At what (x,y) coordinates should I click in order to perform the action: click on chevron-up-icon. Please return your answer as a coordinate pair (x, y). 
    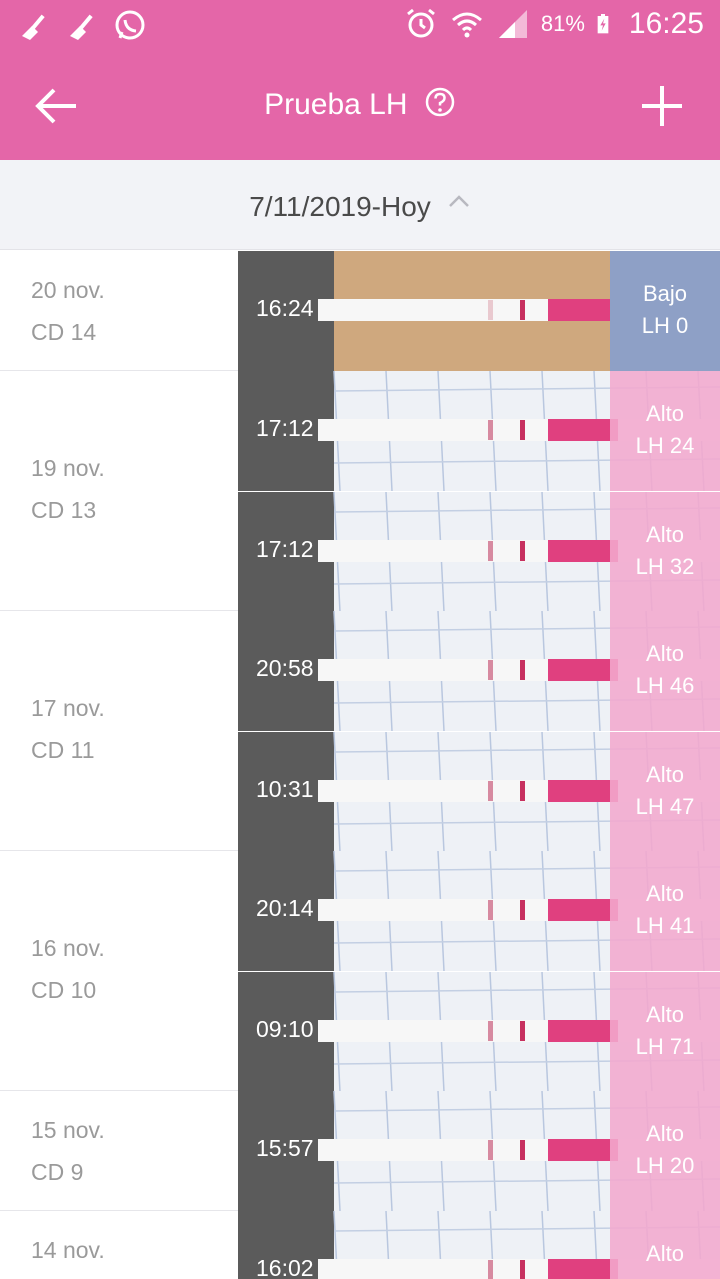
    Looking at the image, I should click on (458, 201).